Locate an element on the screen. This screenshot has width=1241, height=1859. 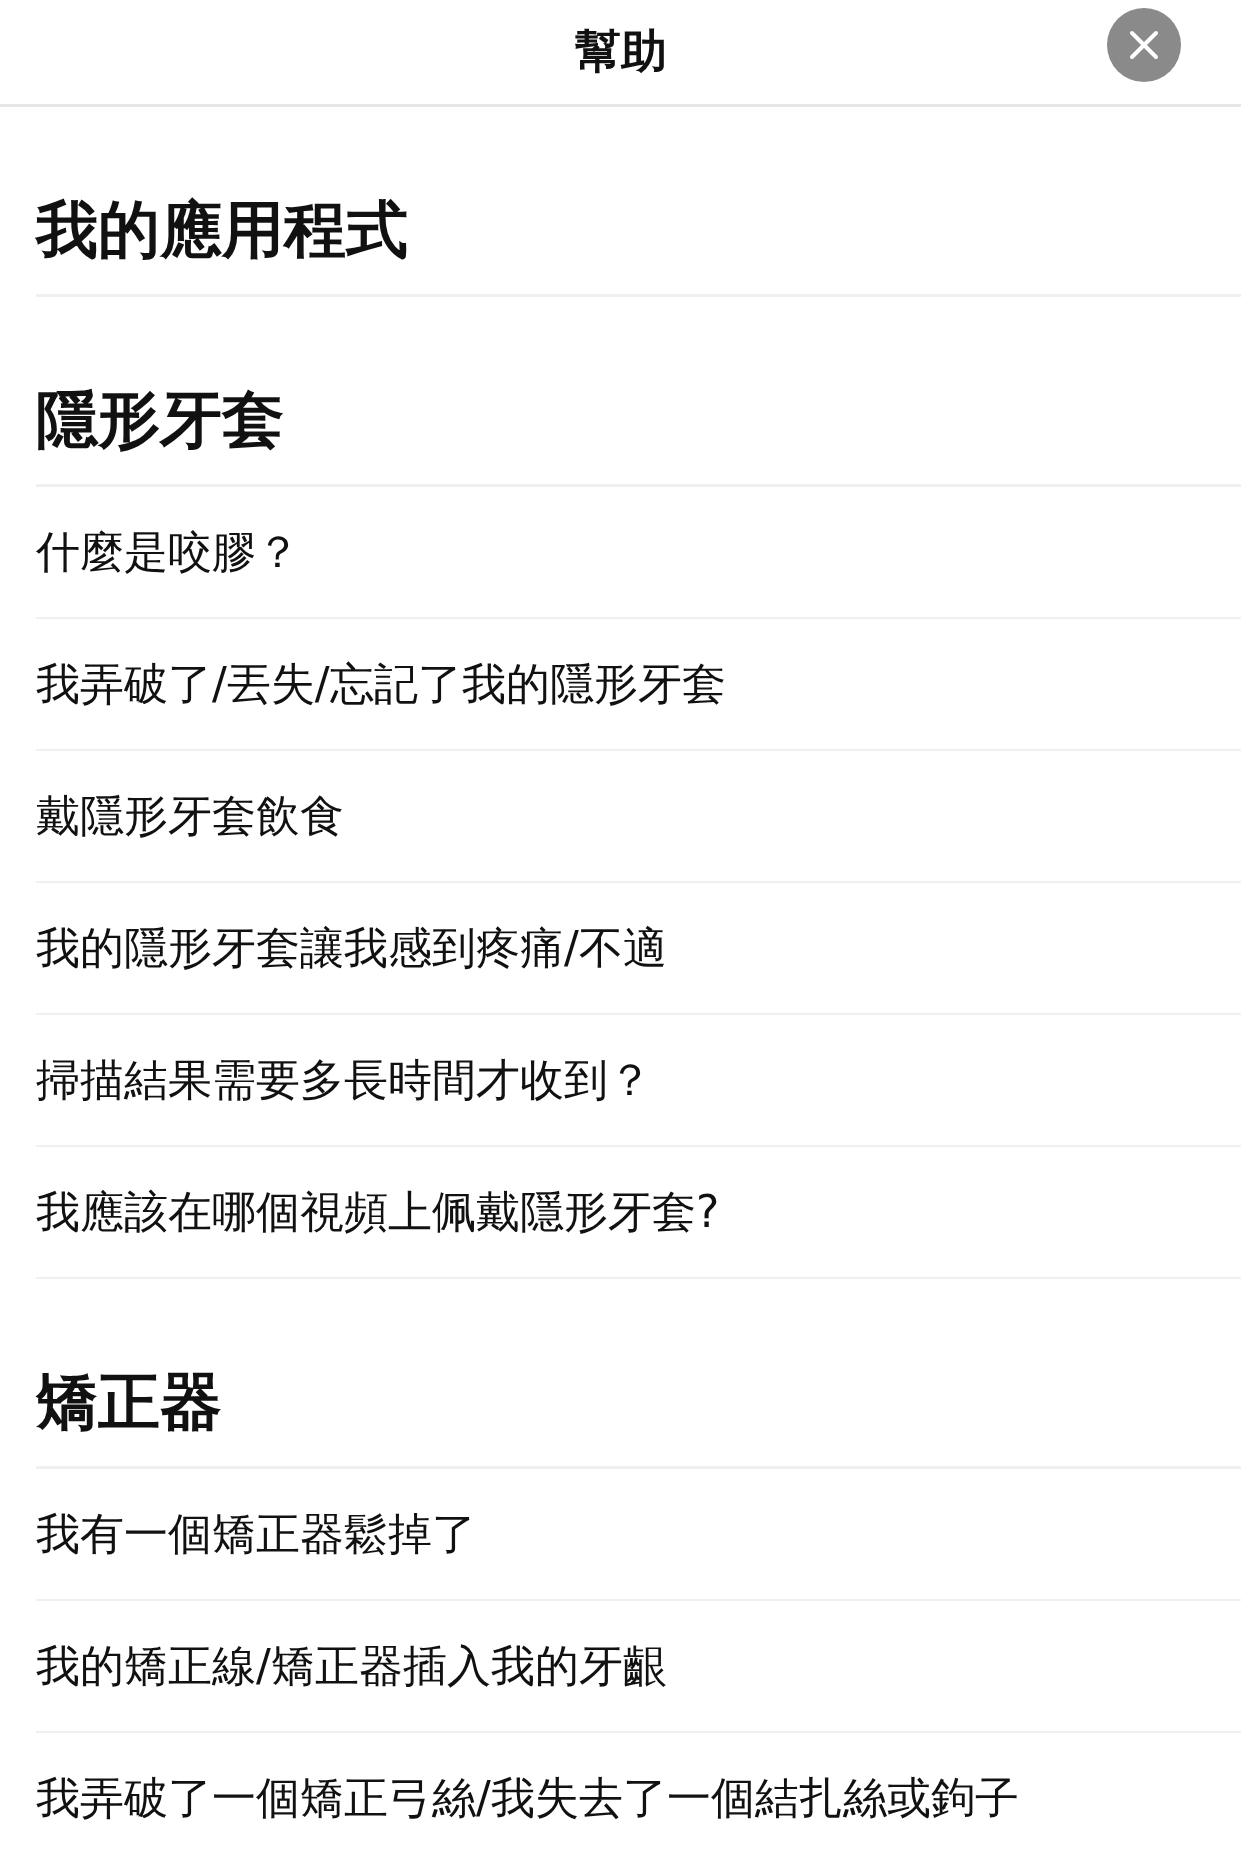
page-title: 幫助 is located at coordinates (620, 51).